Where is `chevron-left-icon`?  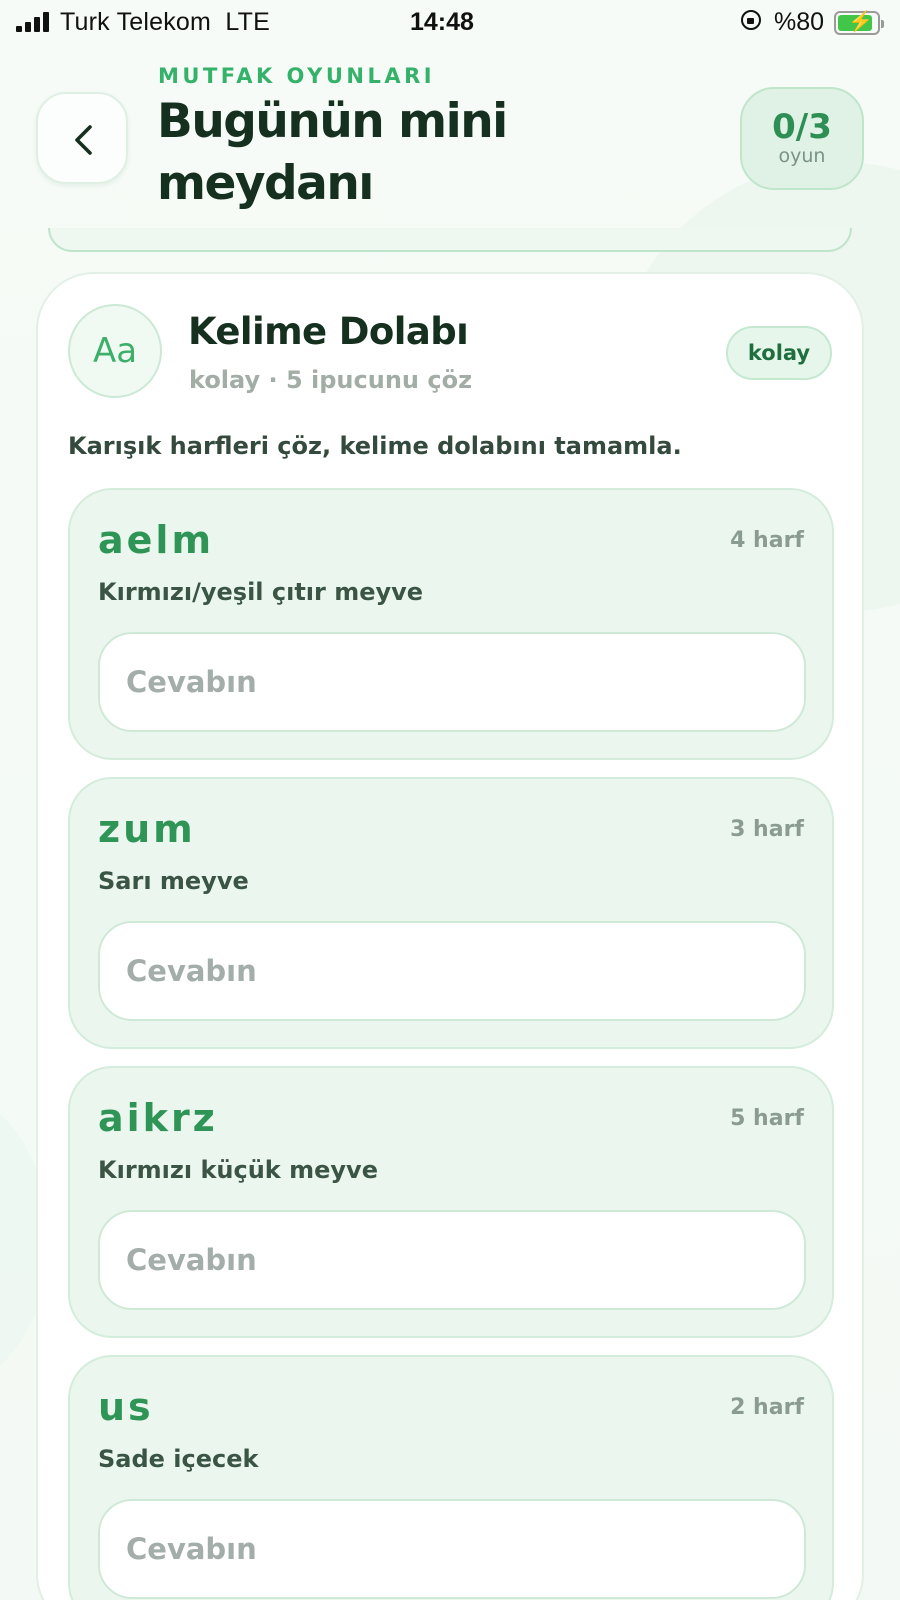
chevron-left-icon is located at coordinates (83, 140).